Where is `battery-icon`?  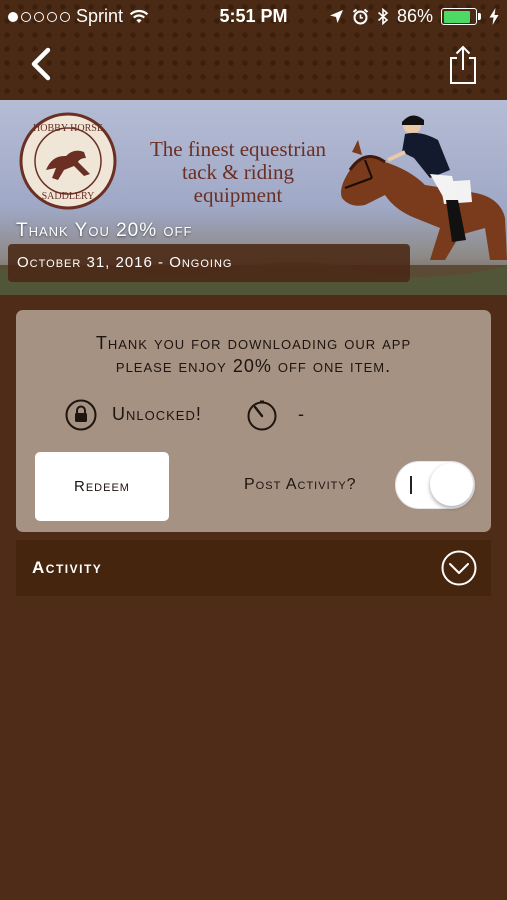 battery-icon is located at coordinates (461, 16).